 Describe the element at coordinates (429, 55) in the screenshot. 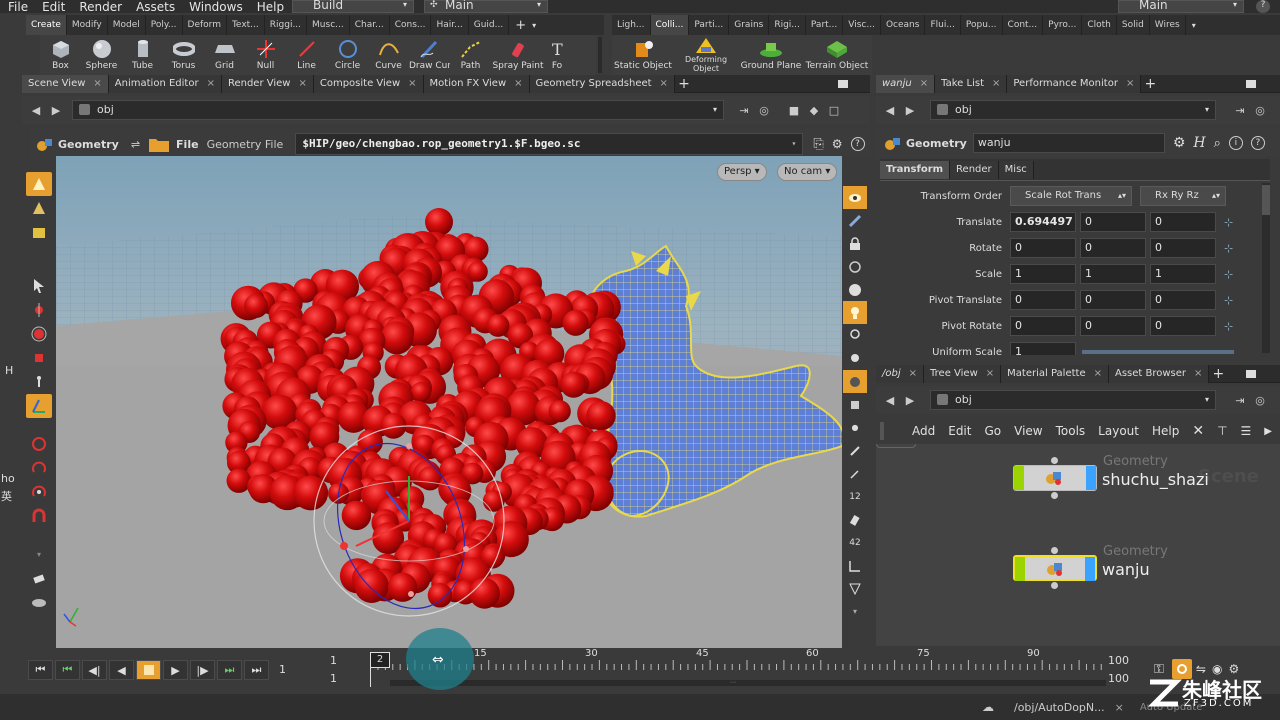

I see `tool-draw-curve: Draw Curve` at that location.